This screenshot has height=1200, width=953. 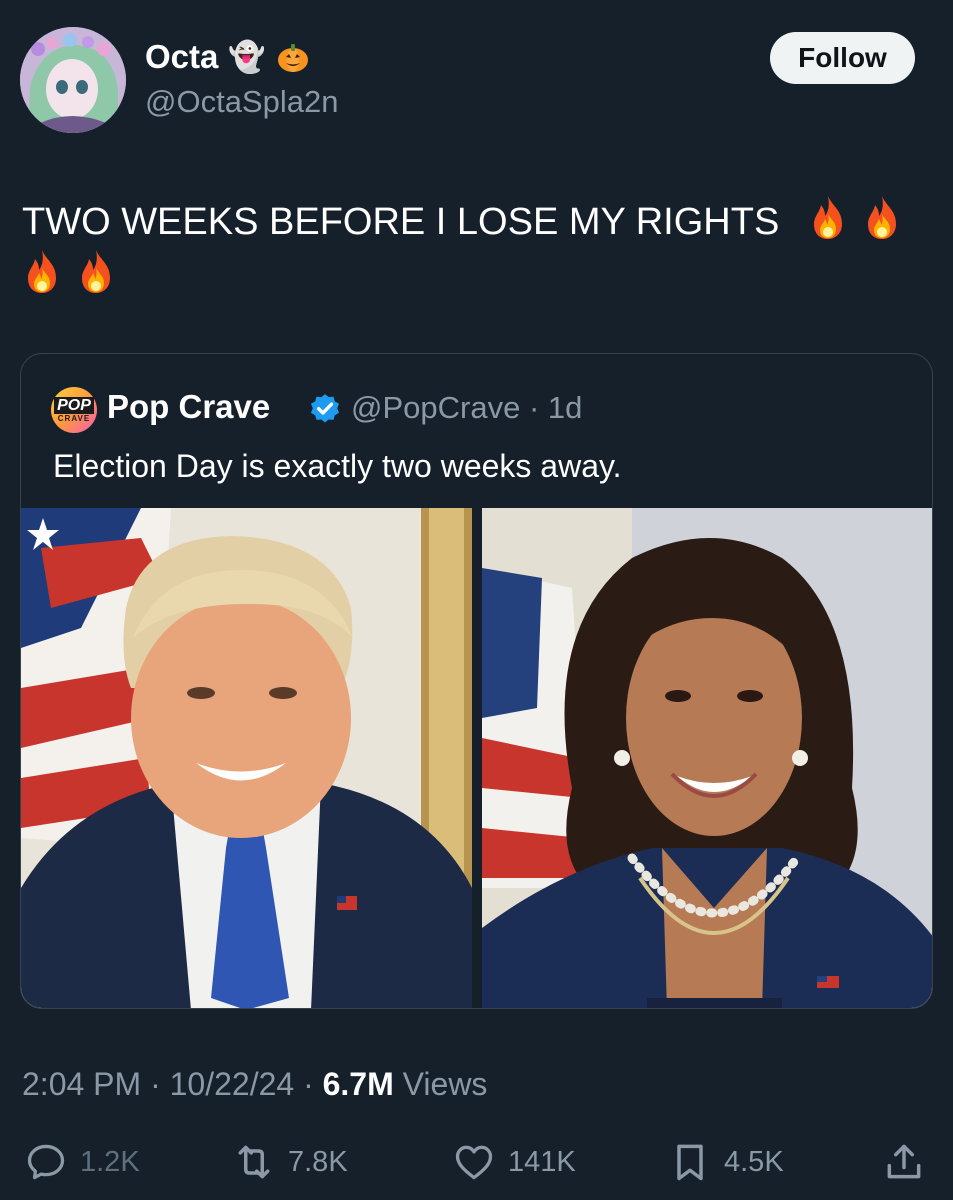 What do you see at coordinates (81, 1084) in the screenshot?
I see `tweet-time: 2:04 PM` at bounding box center [81, 1084].